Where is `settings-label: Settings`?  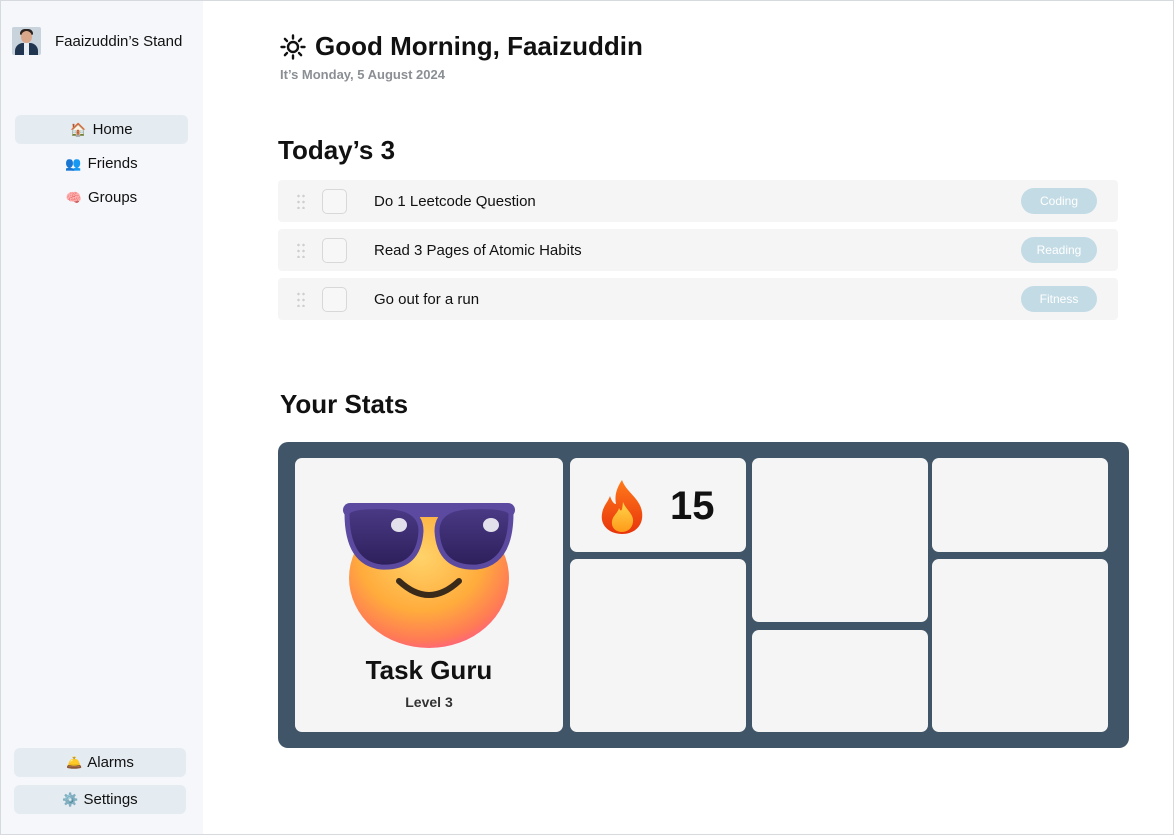 settings-label: Settings is located at coordinates (110, 799).